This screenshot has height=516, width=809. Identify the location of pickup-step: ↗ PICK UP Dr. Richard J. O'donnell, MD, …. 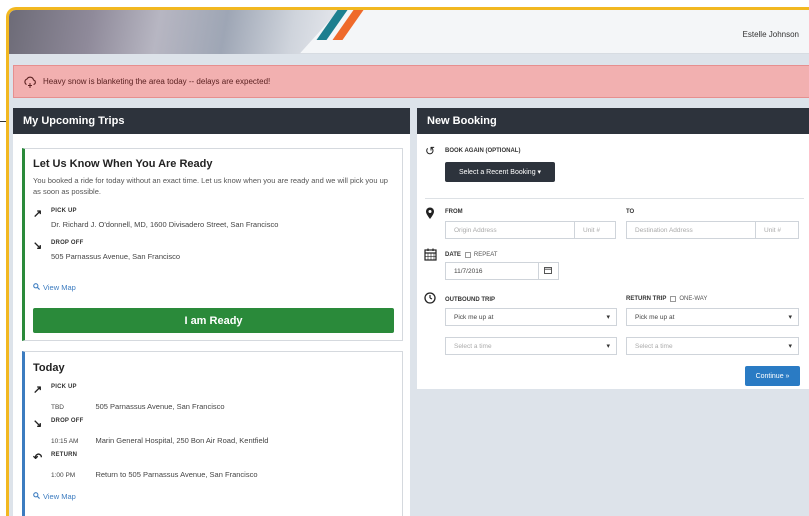
(155, 218).